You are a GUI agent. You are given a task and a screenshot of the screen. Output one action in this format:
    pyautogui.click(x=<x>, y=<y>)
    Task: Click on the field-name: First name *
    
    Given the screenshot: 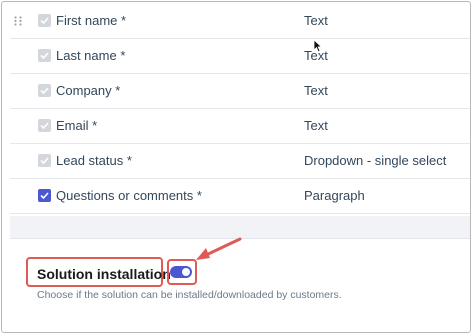 What is the action you would take?
    pyautogui.click(x=91, y=20)
    